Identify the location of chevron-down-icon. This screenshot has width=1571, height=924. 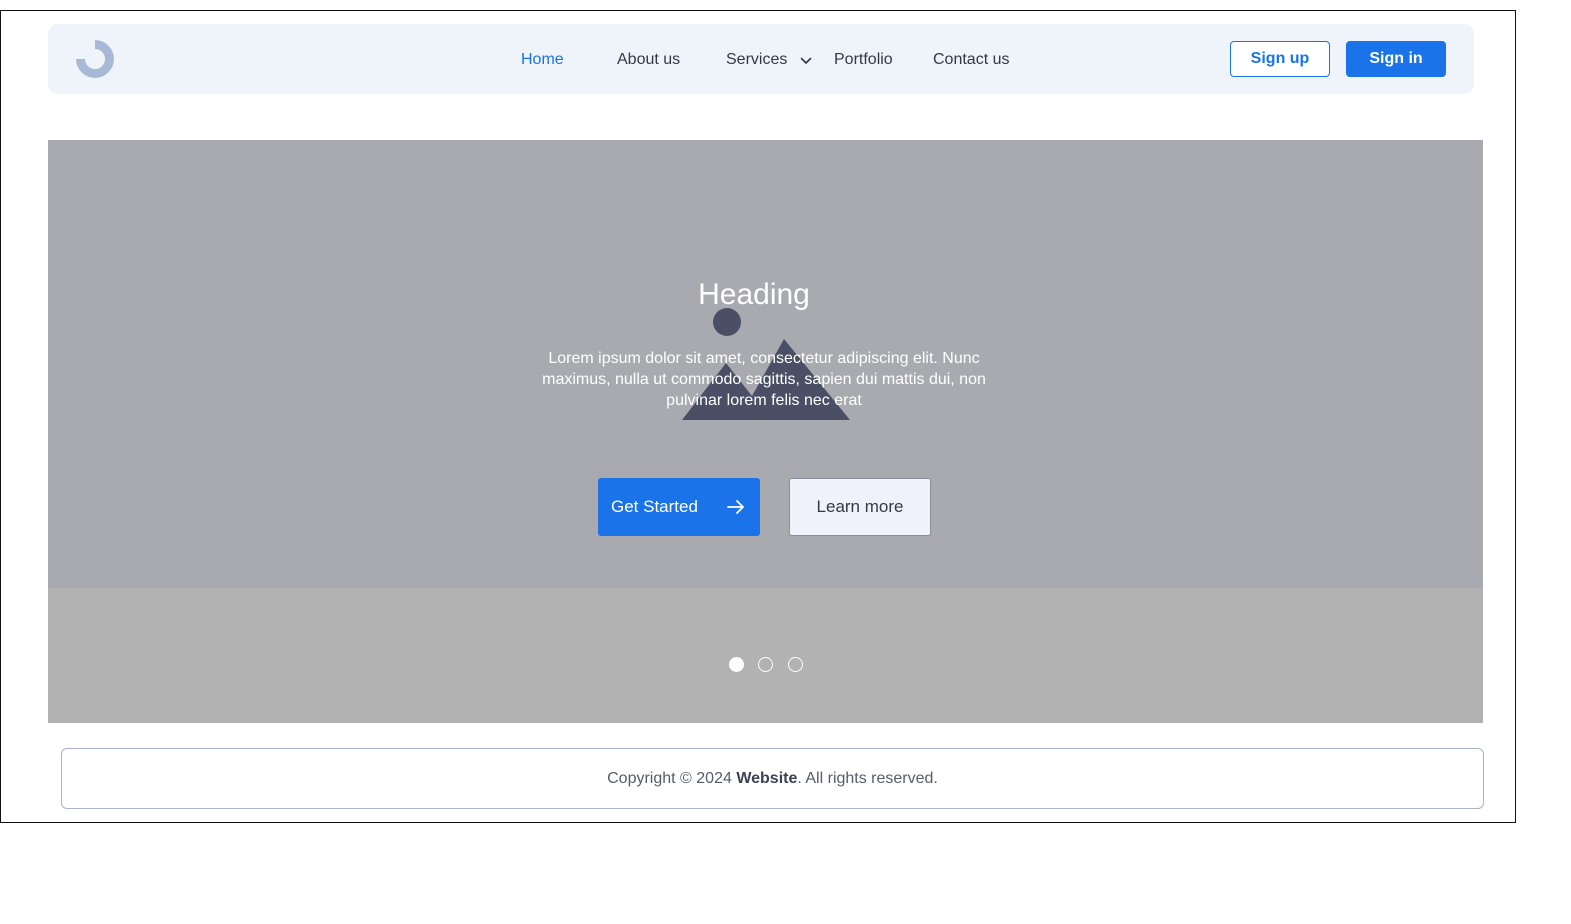
(806, 61).